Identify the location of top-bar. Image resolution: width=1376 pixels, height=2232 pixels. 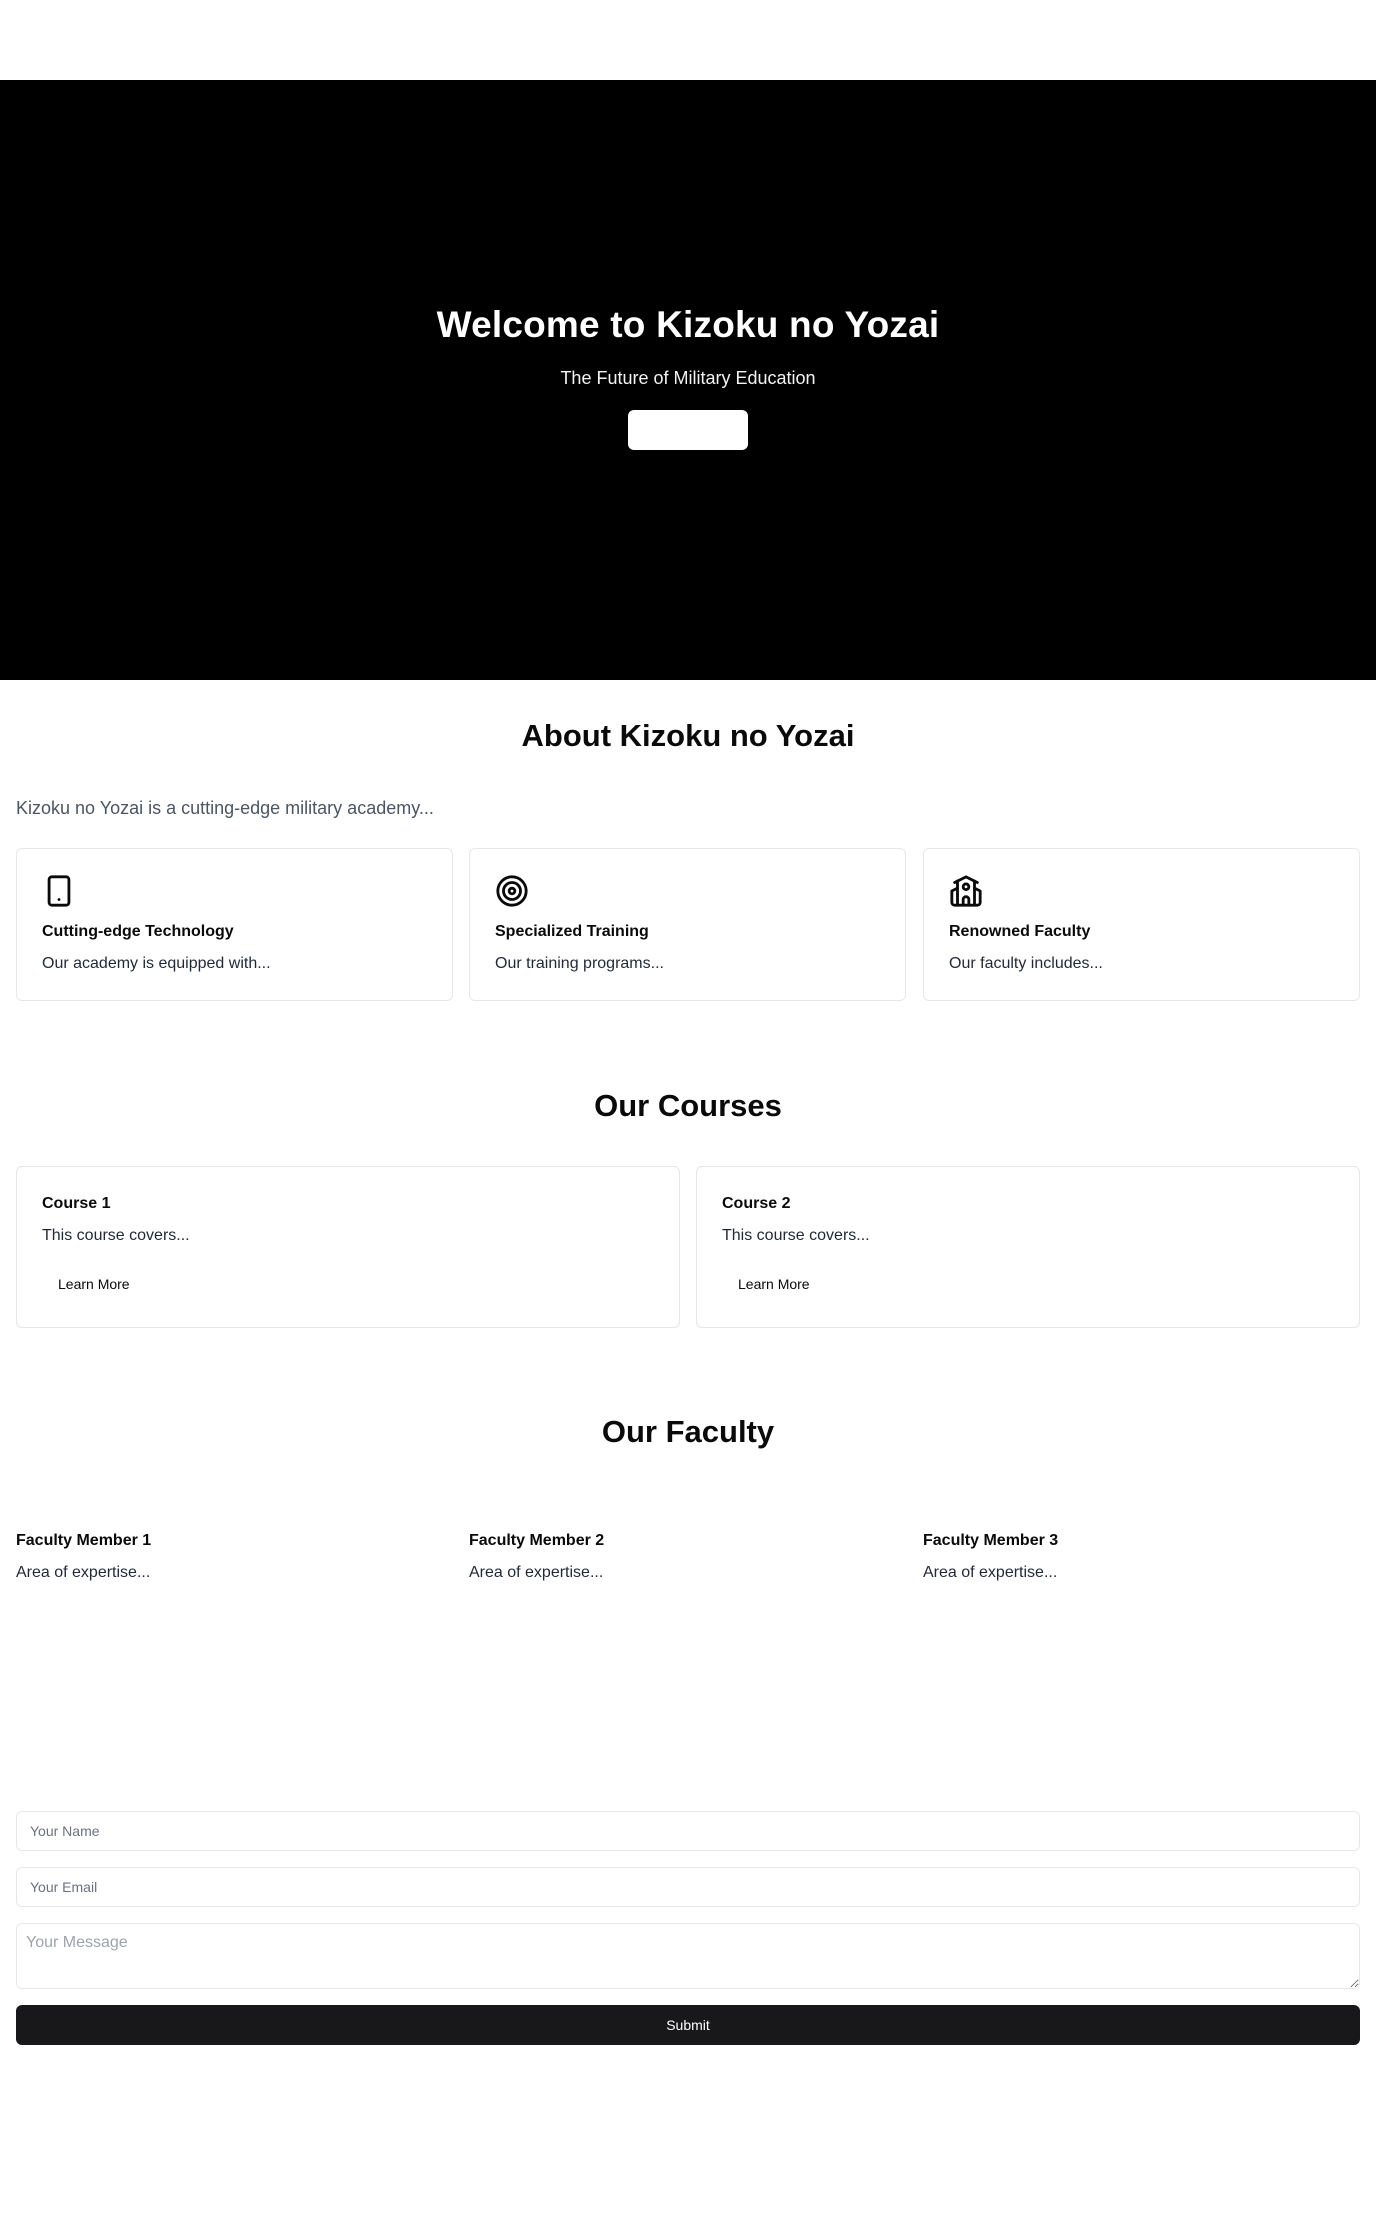
(688, 40).